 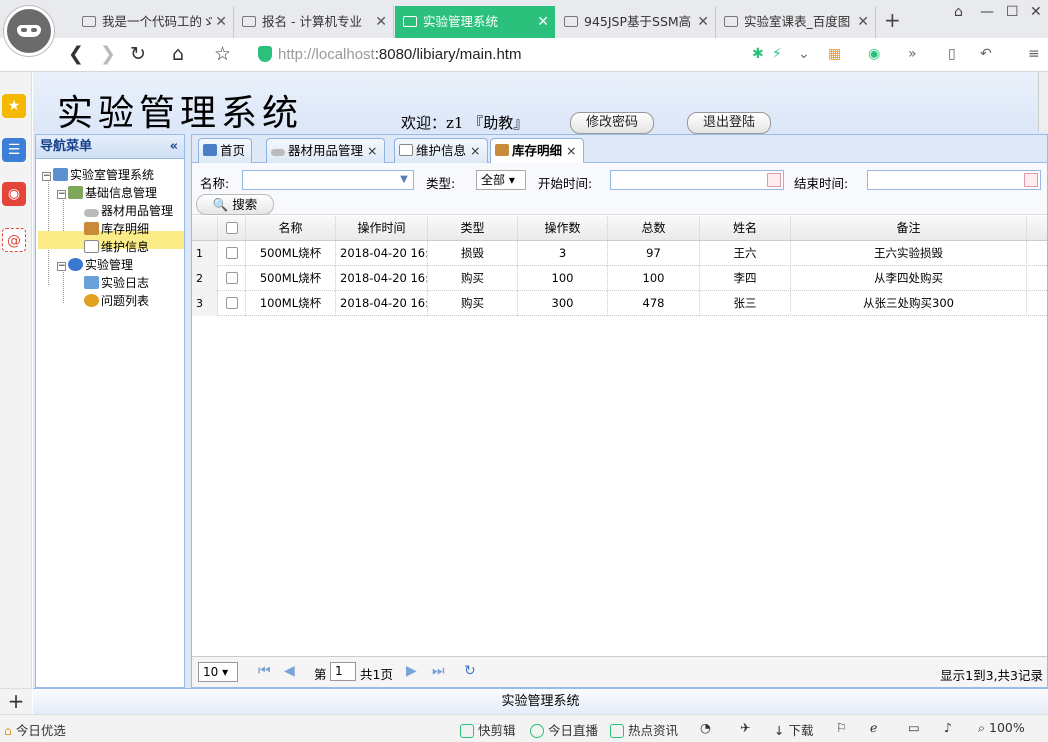 I want to click on name-filter-combobox: ▼, so click(x=328, y=180).